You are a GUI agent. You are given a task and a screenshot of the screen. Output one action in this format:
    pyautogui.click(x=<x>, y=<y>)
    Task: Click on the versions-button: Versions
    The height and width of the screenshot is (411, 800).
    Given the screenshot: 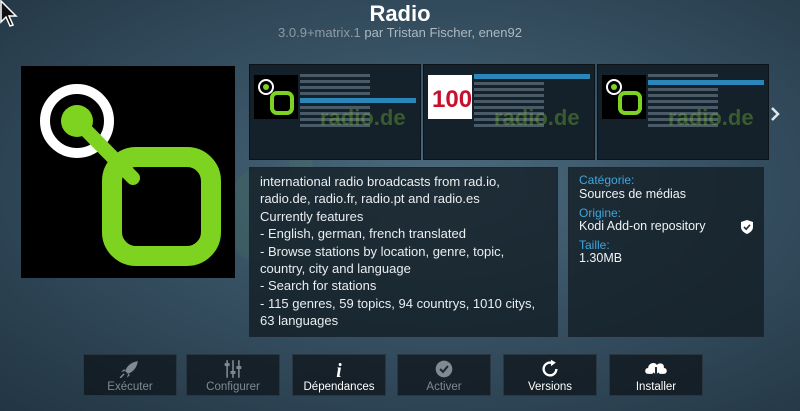 What is the action you would take?
    pyautogui.click(x=550, y=375)
    